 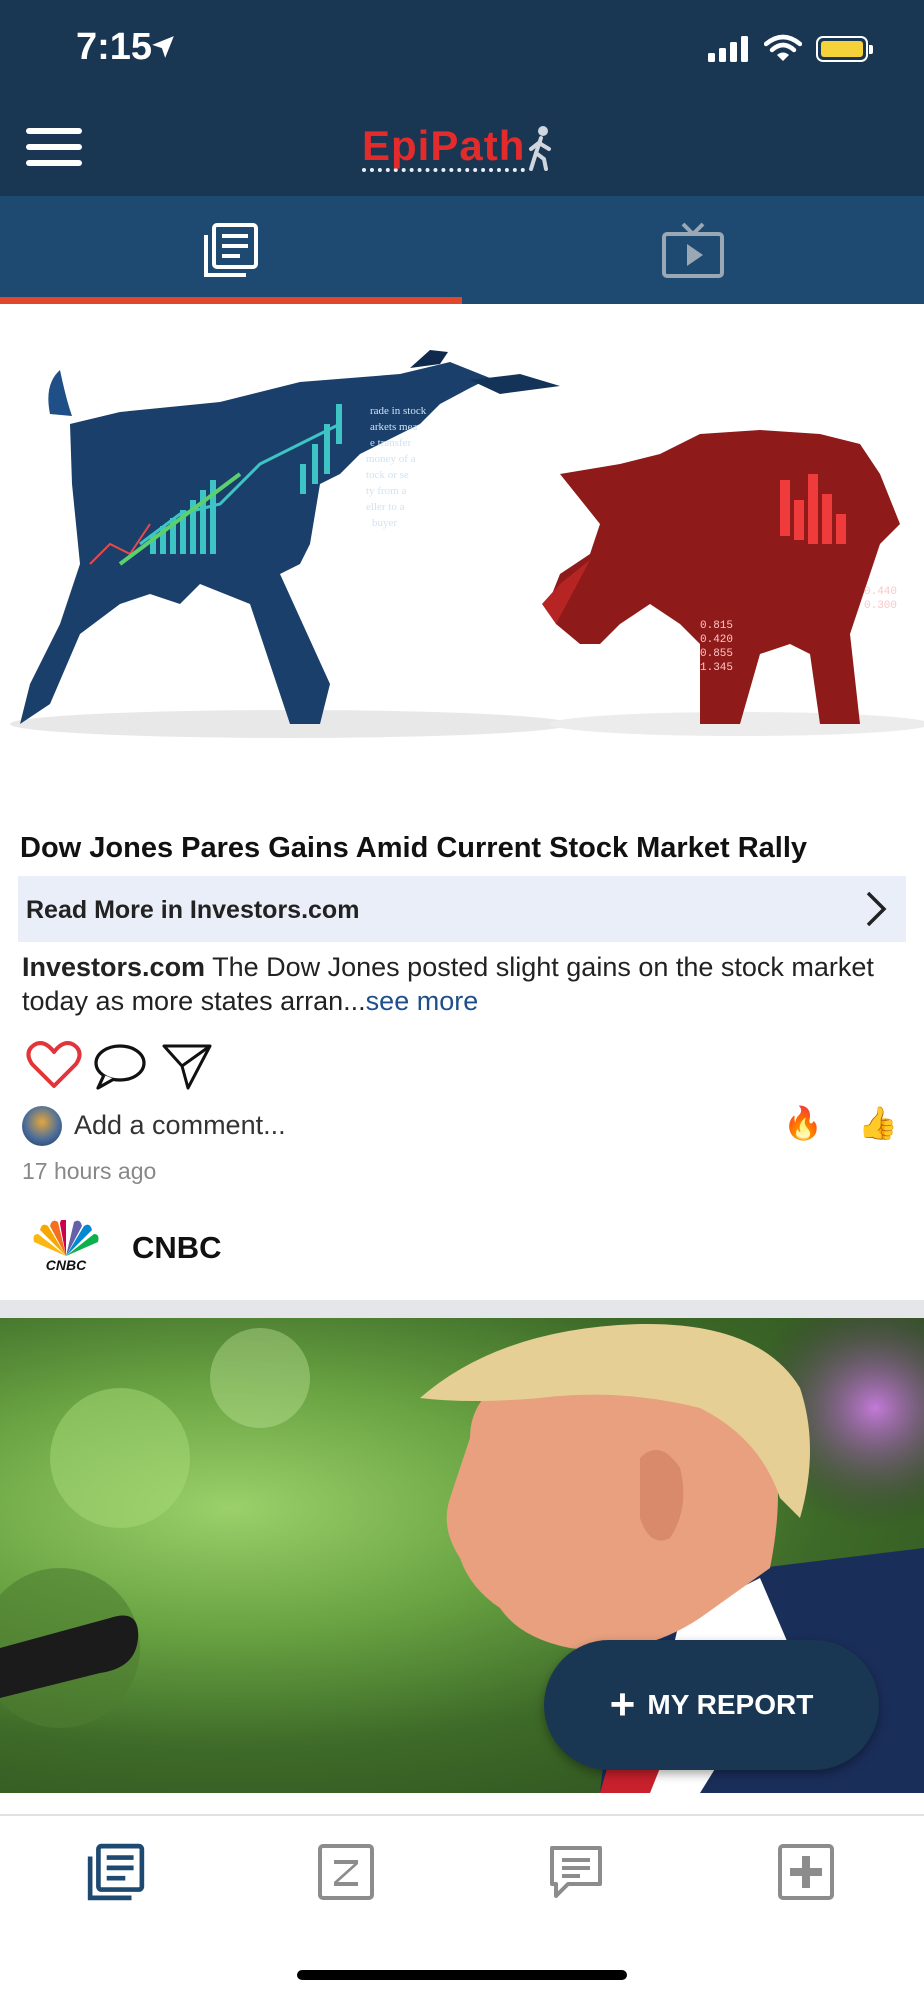 I want to click on menu-button, so click(x=54, y=148).